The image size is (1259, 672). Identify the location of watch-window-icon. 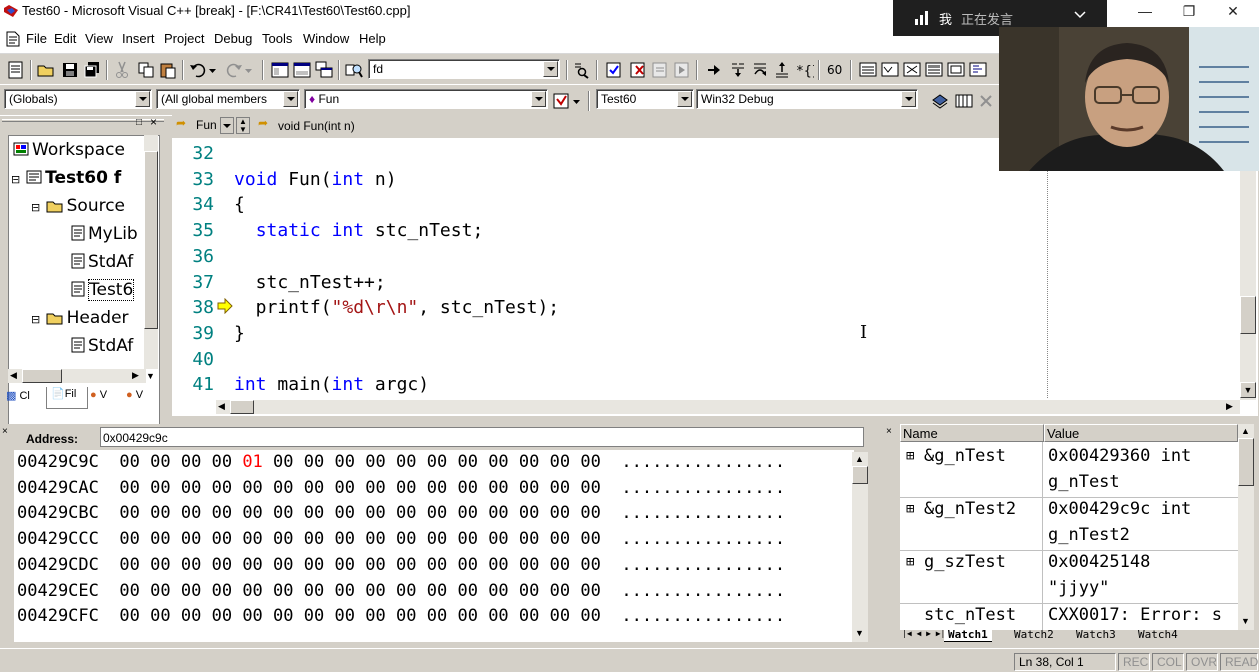
(868, 70).